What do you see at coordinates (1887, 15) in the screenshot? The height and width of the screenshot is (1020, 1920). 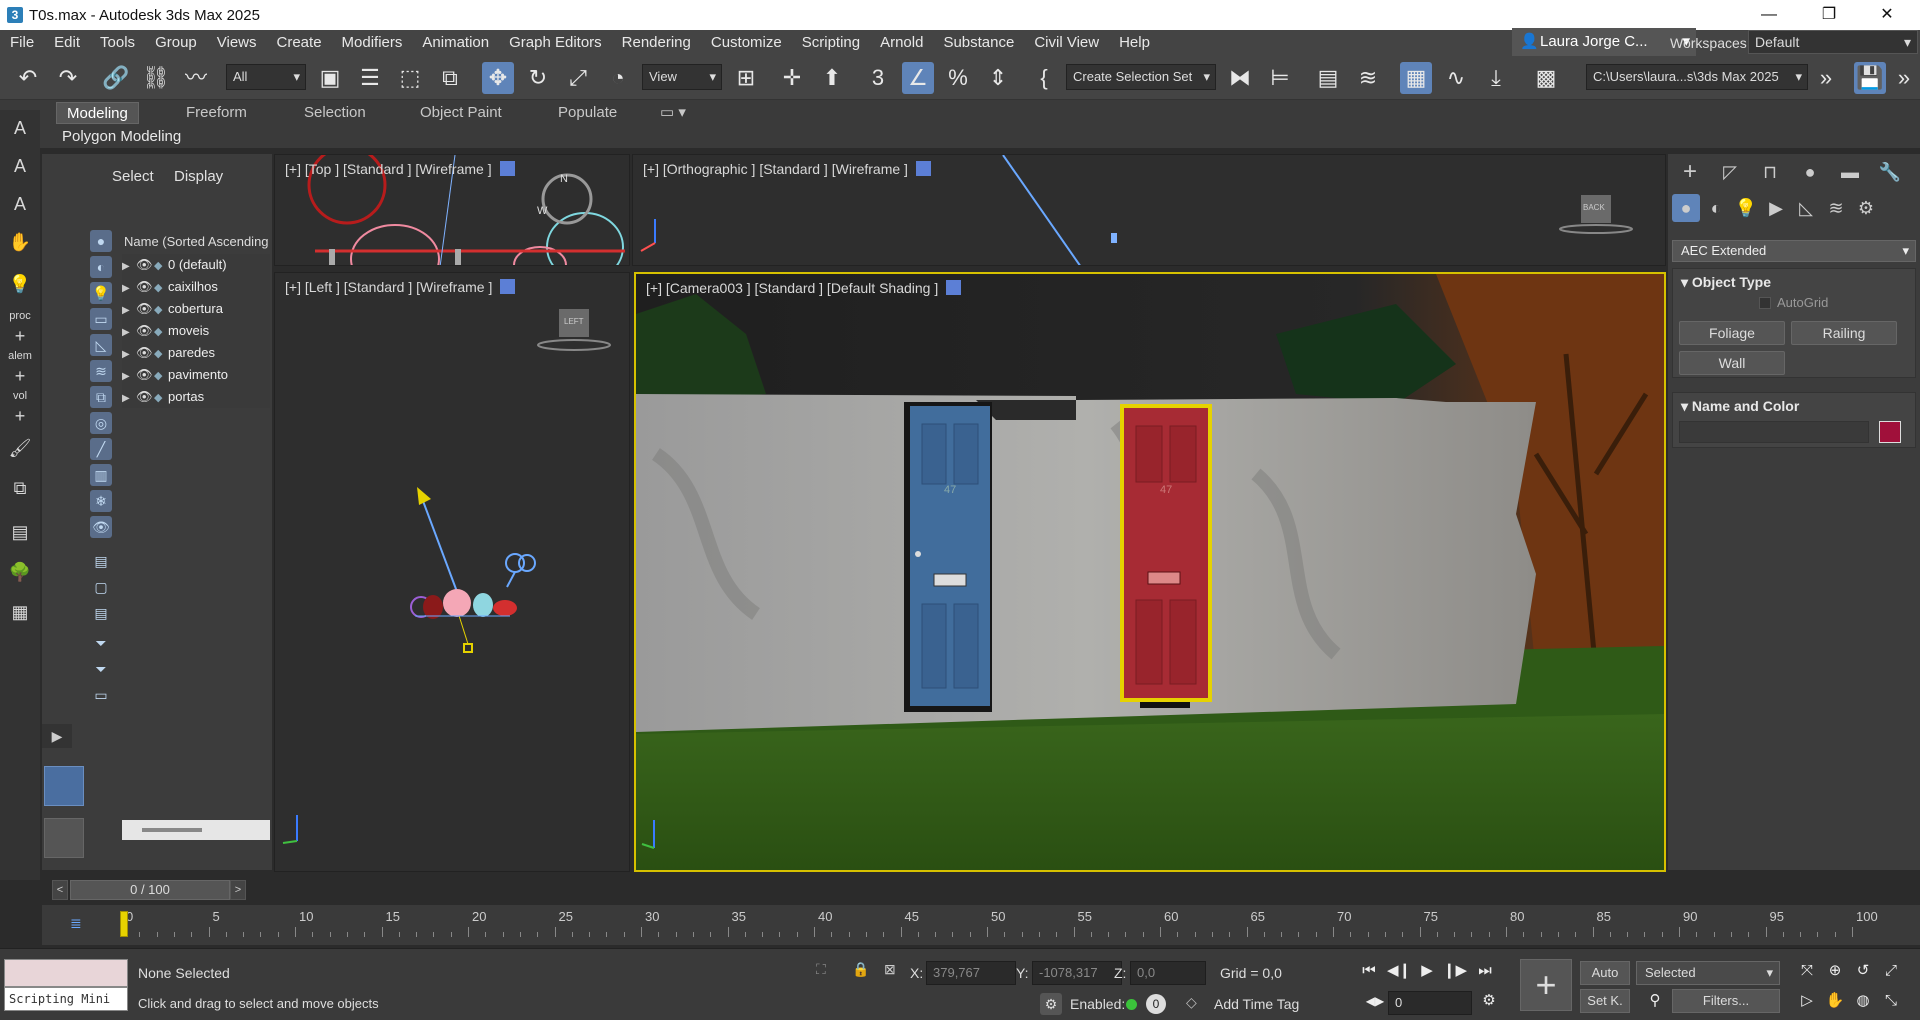 I see `close-icon: ✕` at bounding box center [1887, 15].